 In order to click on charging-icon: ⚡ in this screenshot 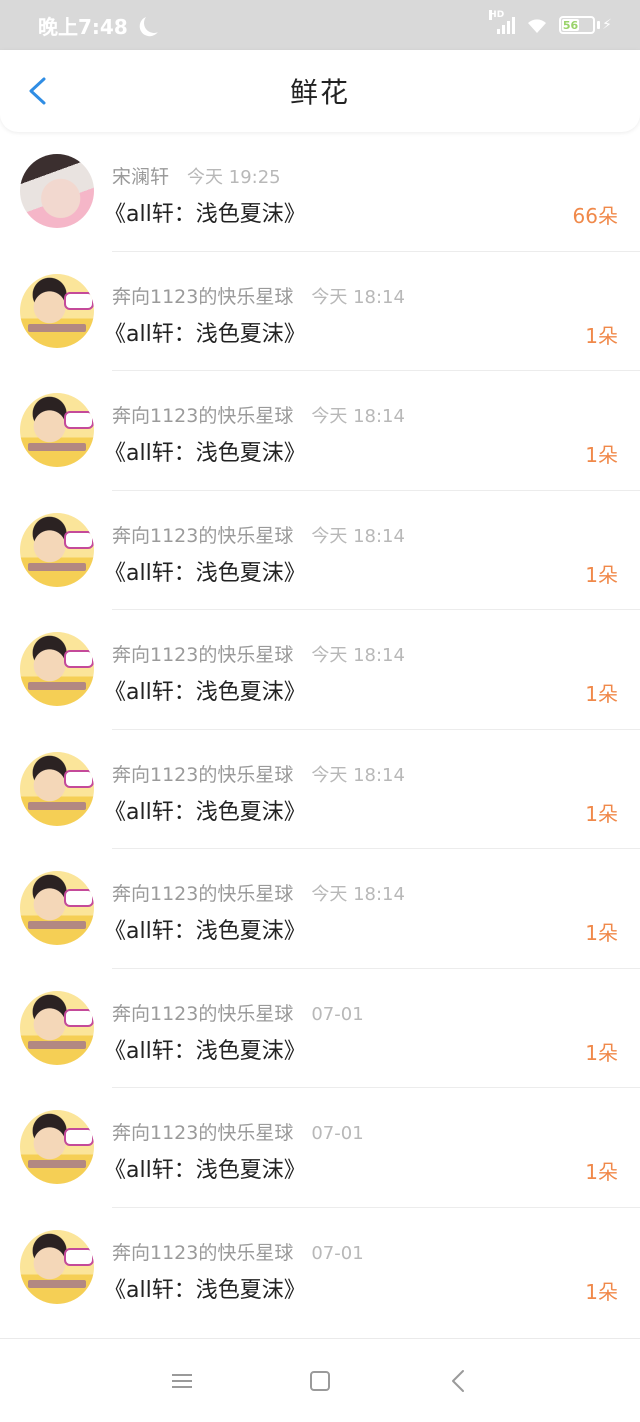, I will do `click(607, 25)`.